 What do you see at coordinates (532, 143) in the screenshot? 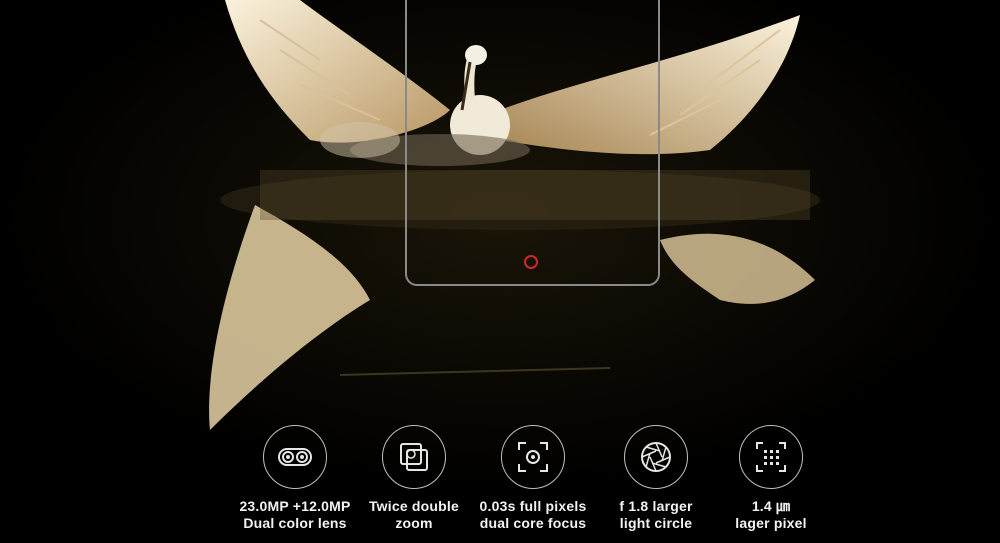
I see `phone-outline` at bounding box center [532, 143].